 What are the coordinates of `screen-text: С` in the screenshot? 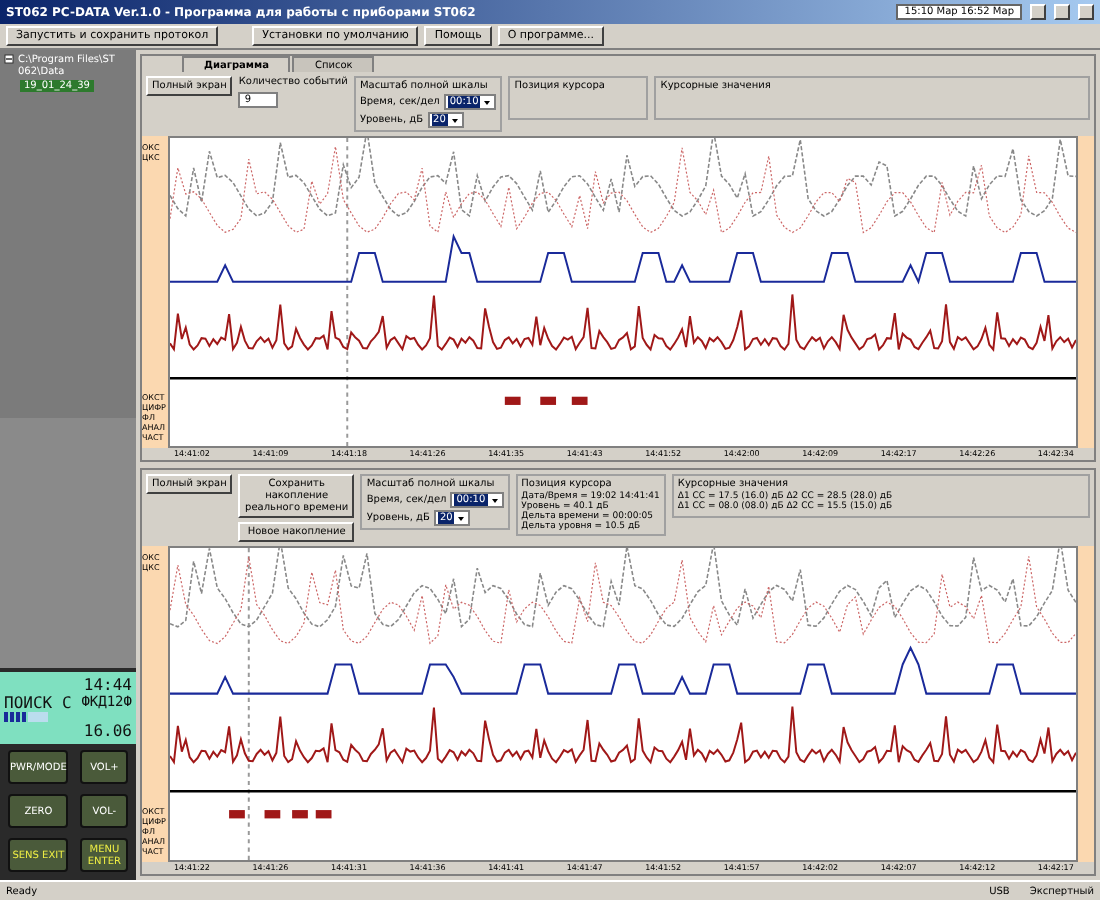 It's located at (66, 703).